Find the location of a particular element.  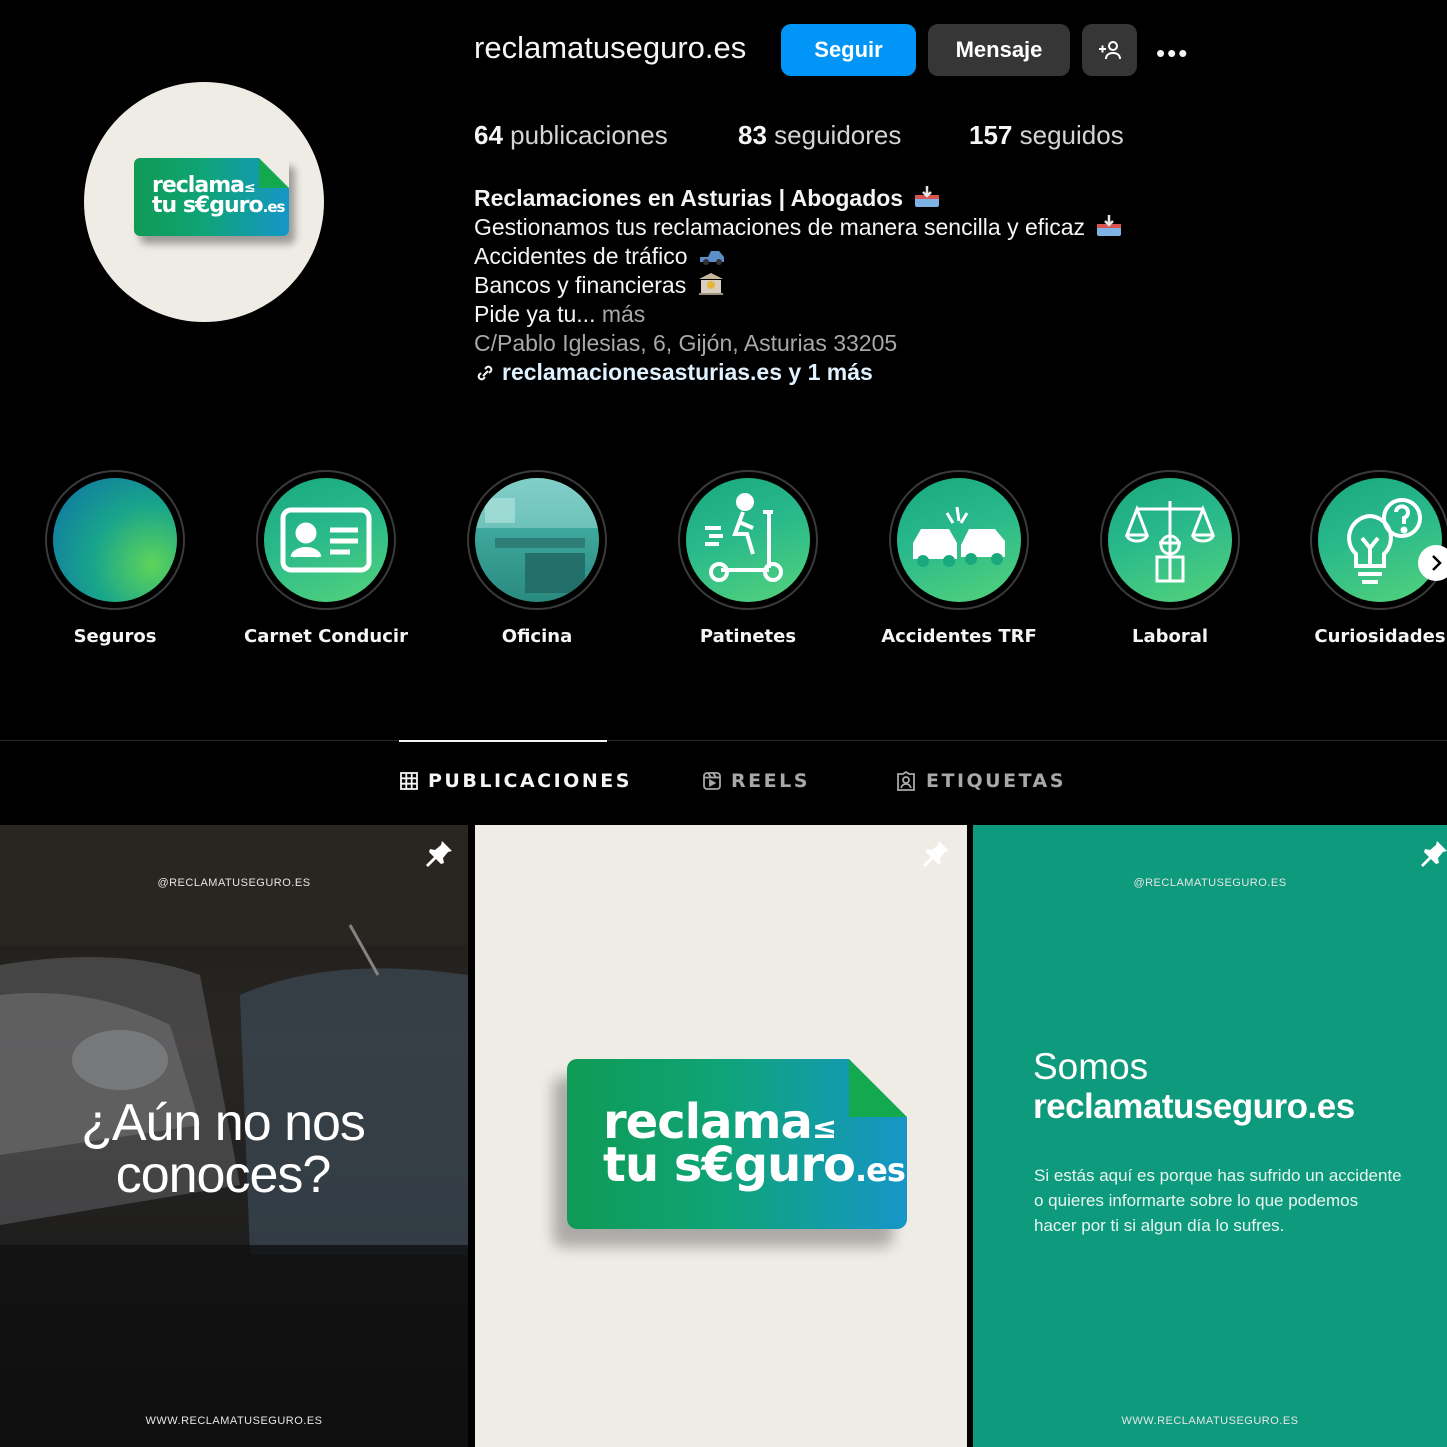

followers-count: 83 is located at coordinates (752, 135).